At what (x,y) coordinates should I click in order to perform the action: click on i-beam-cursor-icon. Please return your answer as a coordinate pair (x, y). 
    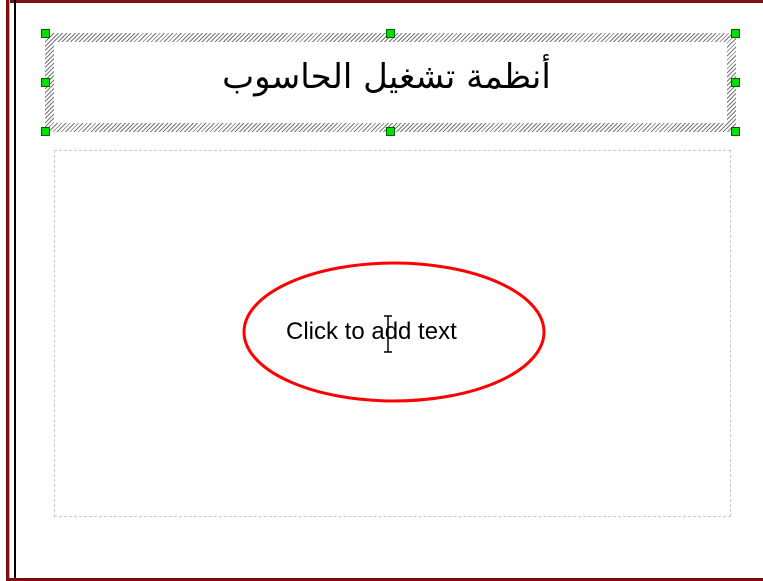
    Looking at the image, I should click on (388, 334).